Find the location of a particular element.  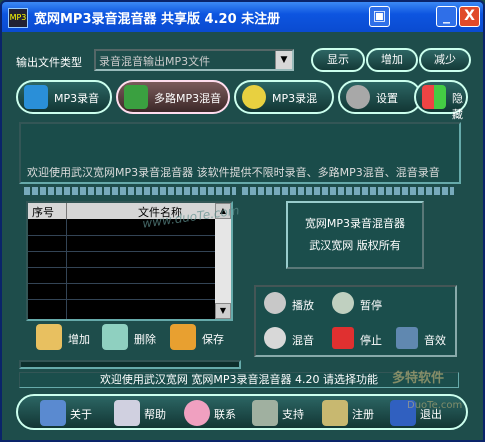

copyright: 武汉宽网 版权所有 is located at coordinates (355, 245).